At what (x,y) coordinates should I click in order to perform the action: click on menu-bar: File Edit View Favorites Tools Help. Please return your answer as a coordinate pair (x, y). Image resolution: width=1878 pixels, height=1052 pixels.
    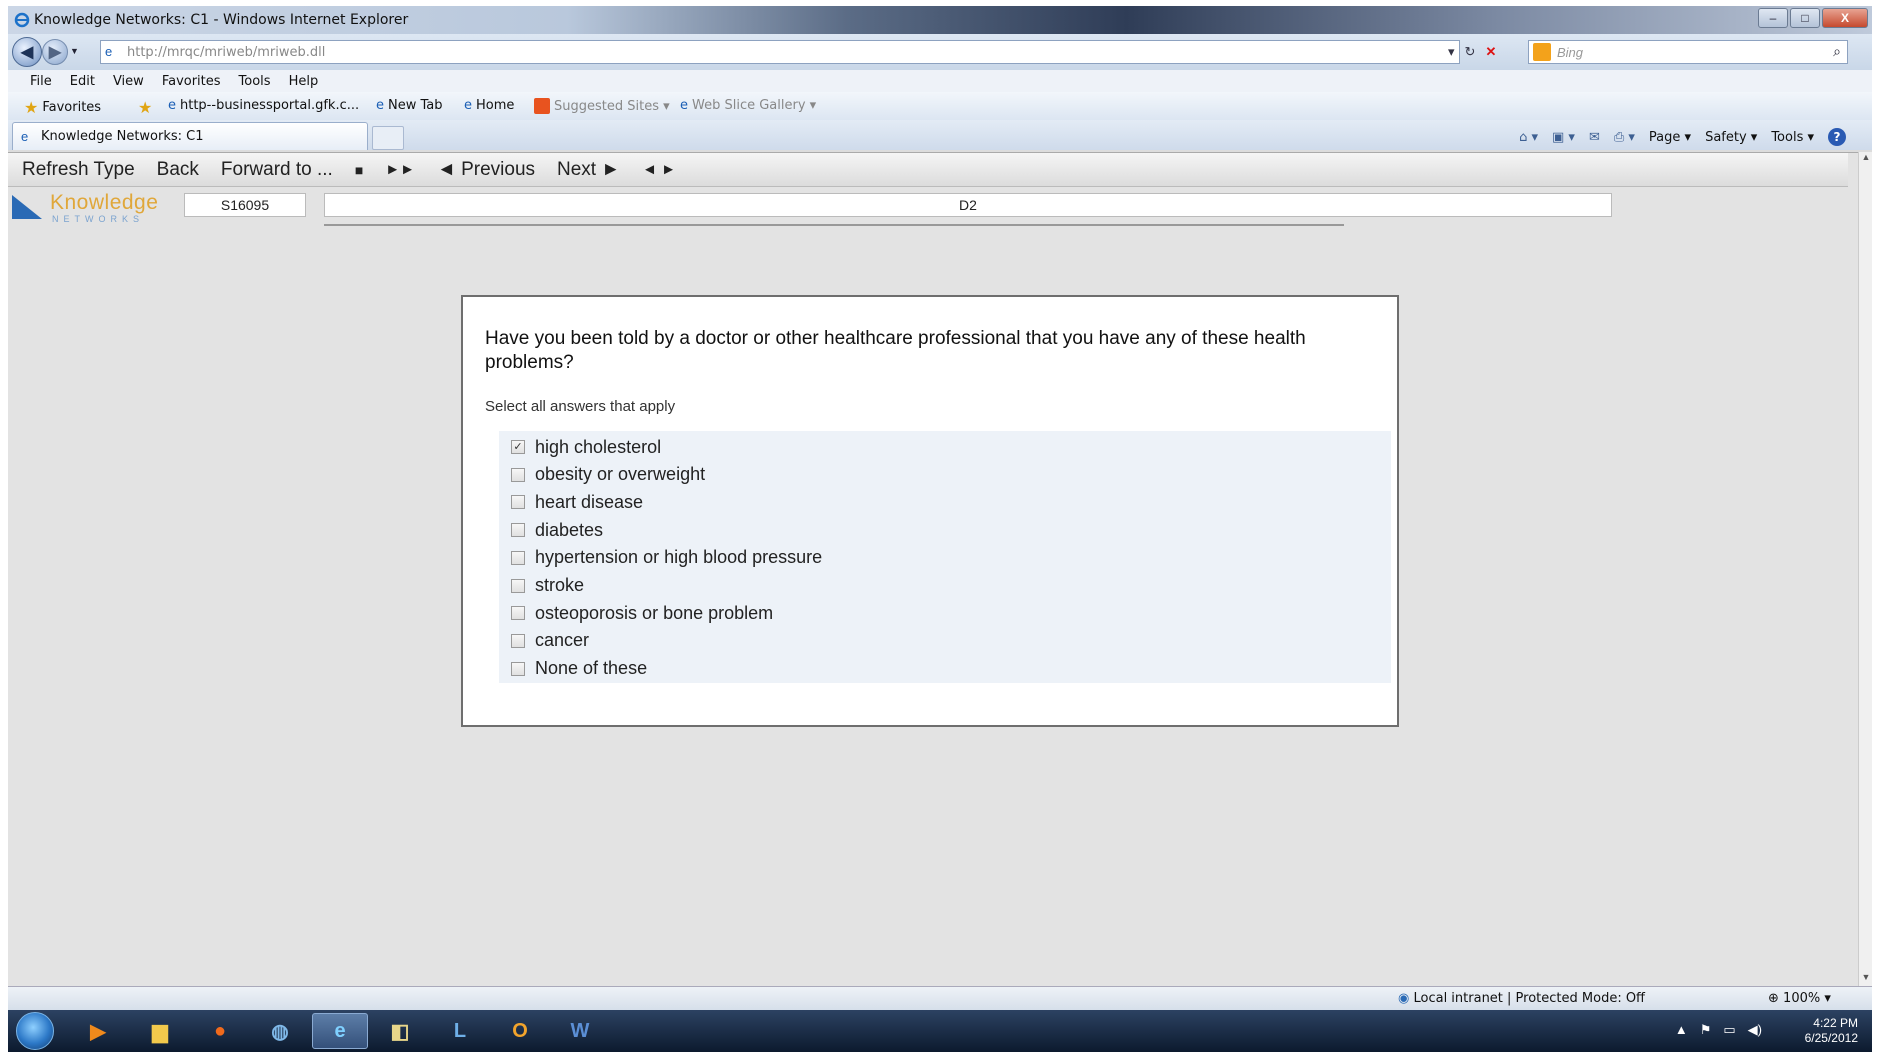
    Looking at the image, I should click on (940, 81).